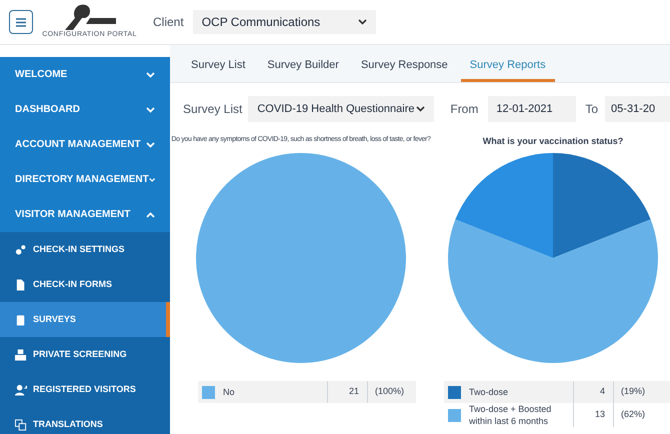  I want to click on menu-icon, so click(21, 22).